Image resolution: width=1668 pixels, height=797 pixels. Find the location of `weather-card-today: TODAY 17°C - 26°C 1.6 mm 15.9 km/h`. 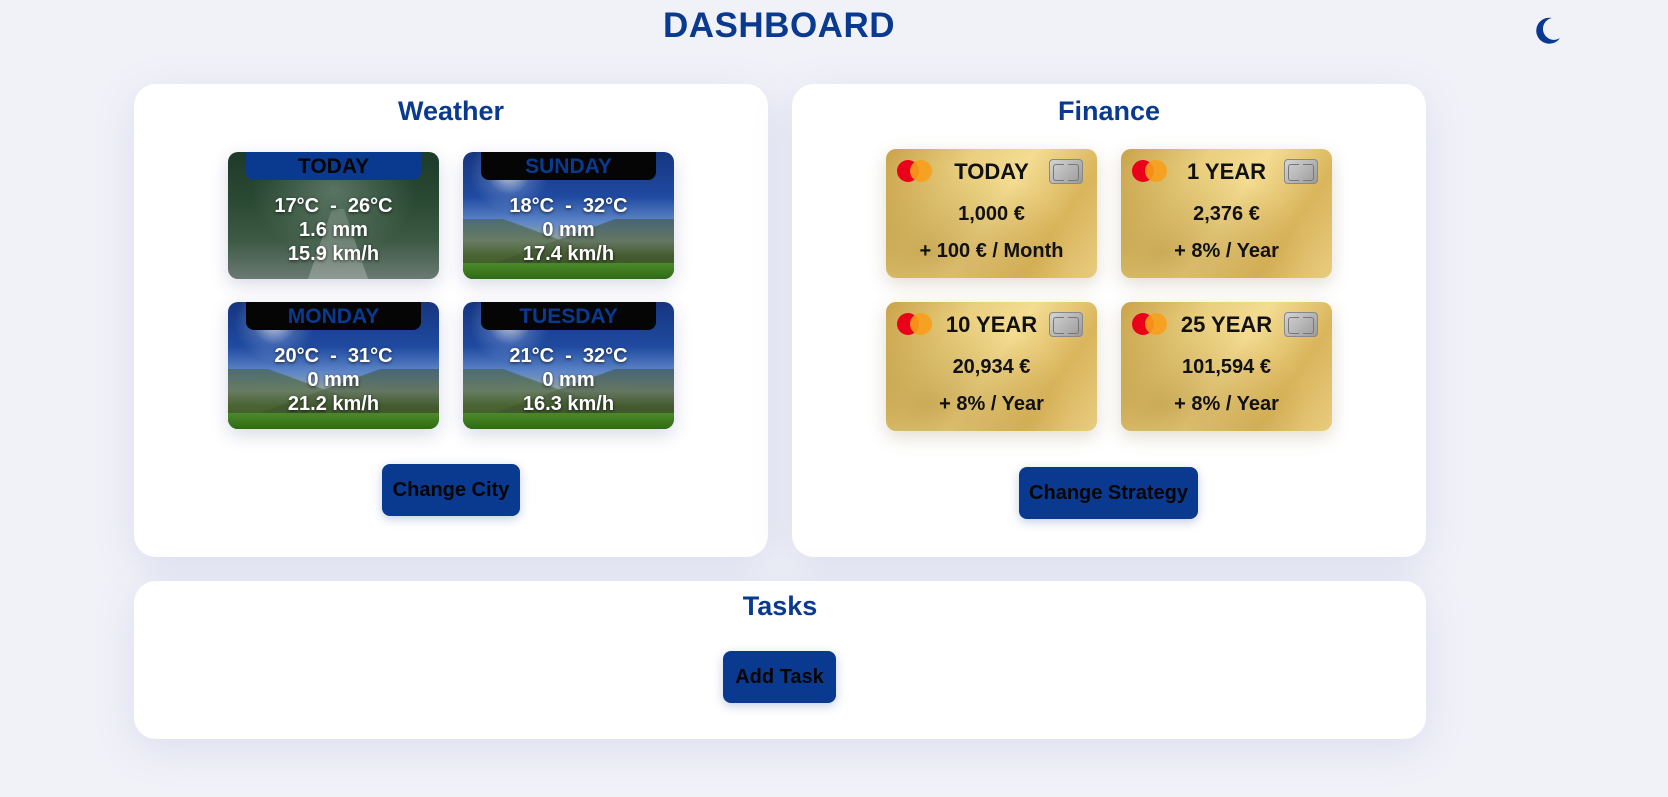

weather-card-today: TODAY 17°C - 26°C 1.6 mm 15.9 km/h is located at coordinates (333, 215).